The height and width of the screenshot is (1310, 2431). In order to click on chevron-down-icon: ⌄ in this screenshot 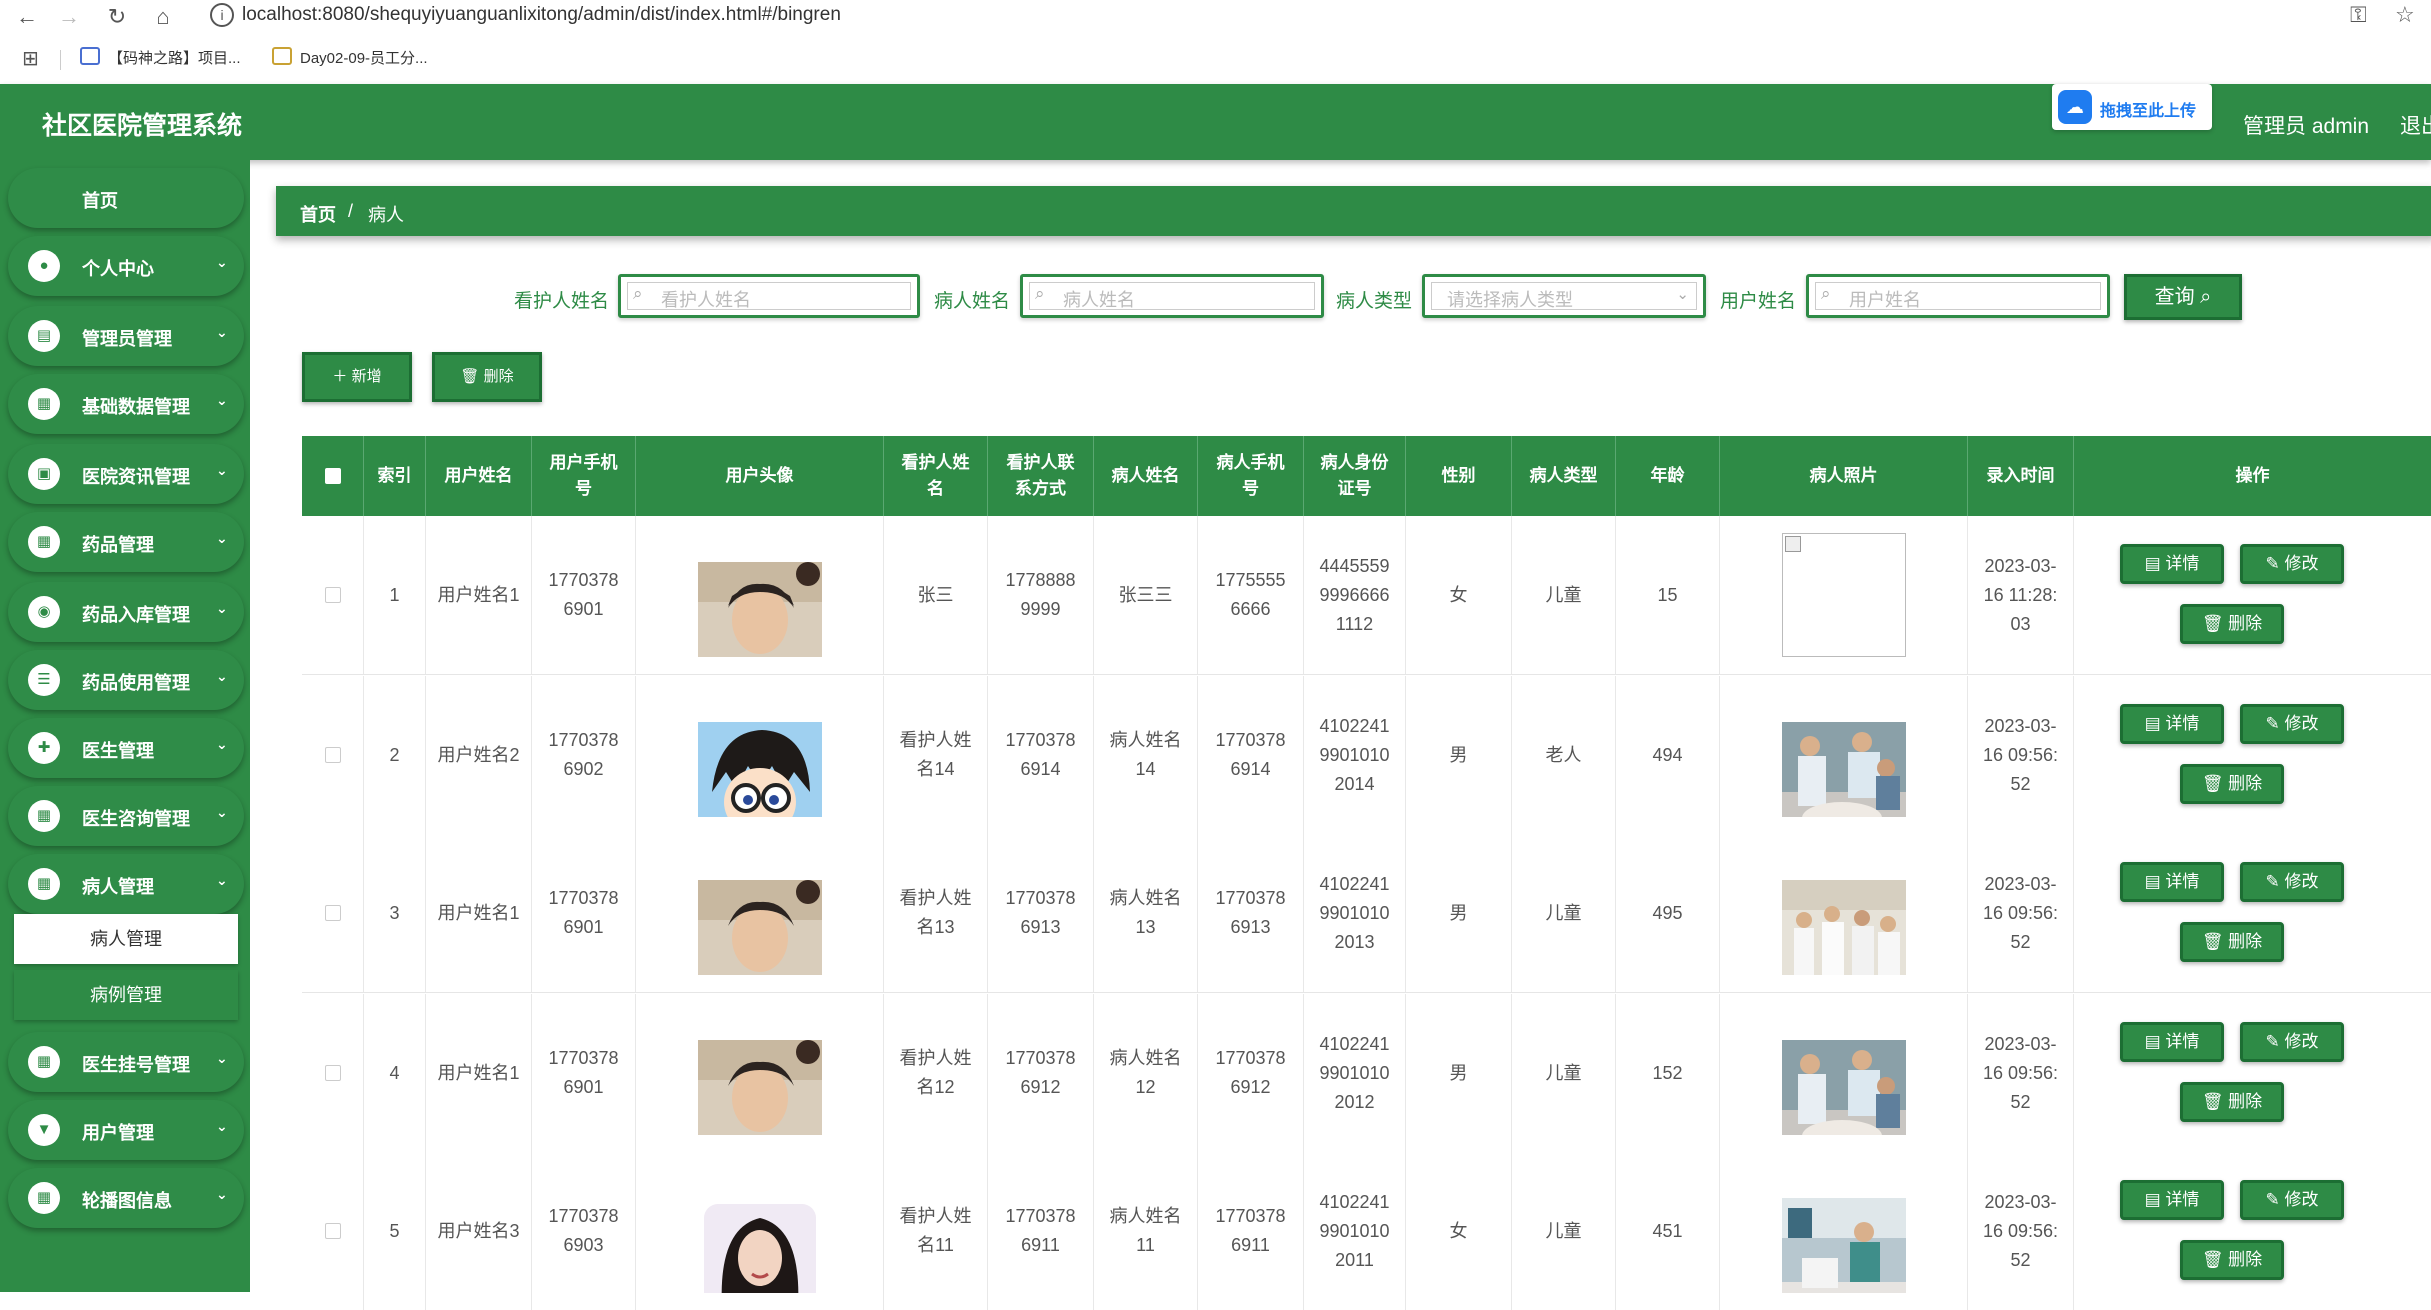, I will do `click(222, 1194)`.